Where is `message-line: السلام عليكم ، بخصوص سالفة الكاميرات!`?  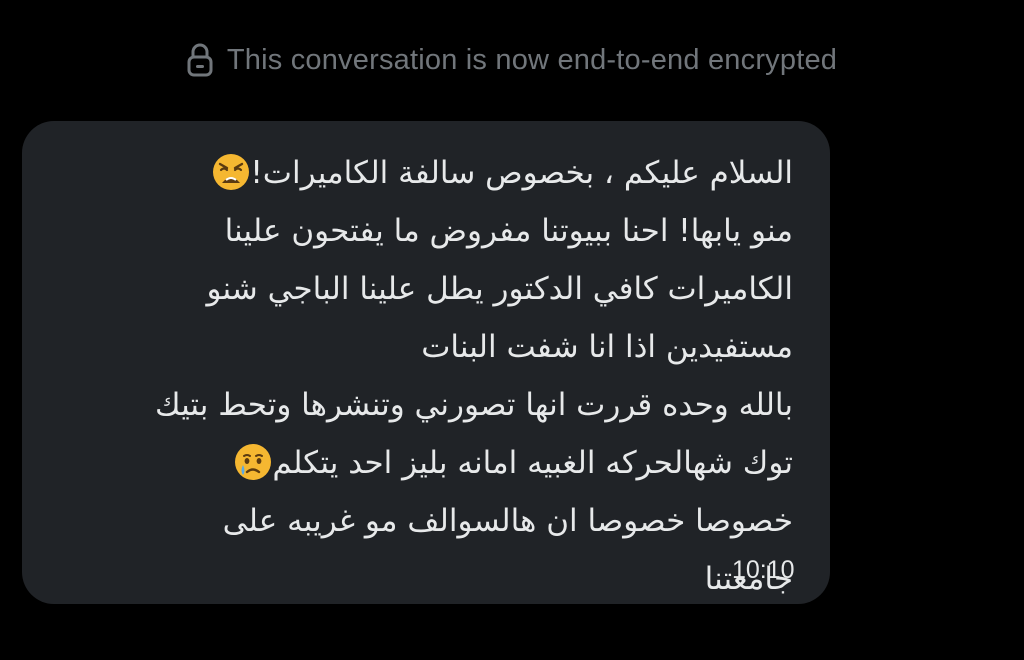
message-line: السلام عليكم ، بخصوص سالفة الكاميرات! is located at coordinates (420, 173).